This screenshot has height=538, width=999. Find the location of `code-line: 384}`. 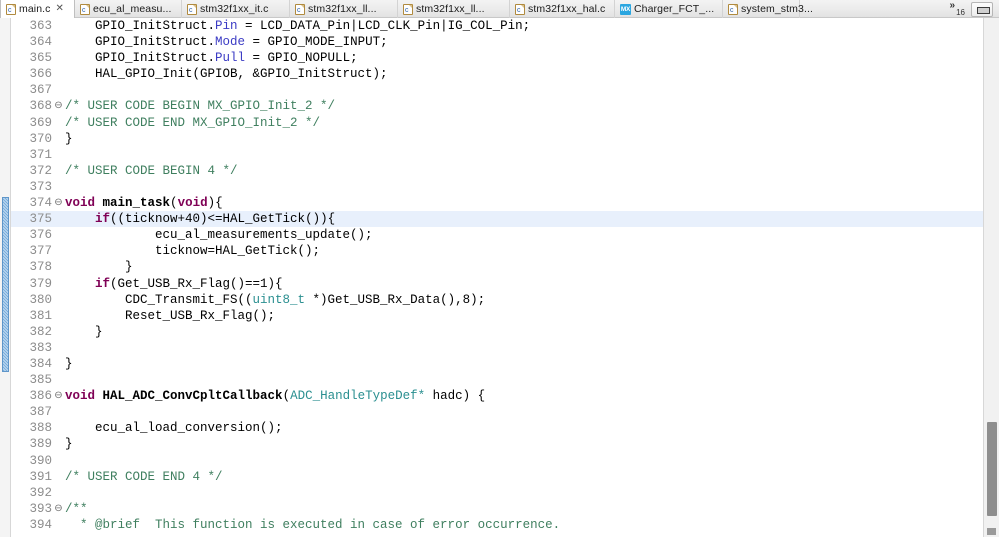

code-line: 384} is located at coordinates (497, 364).